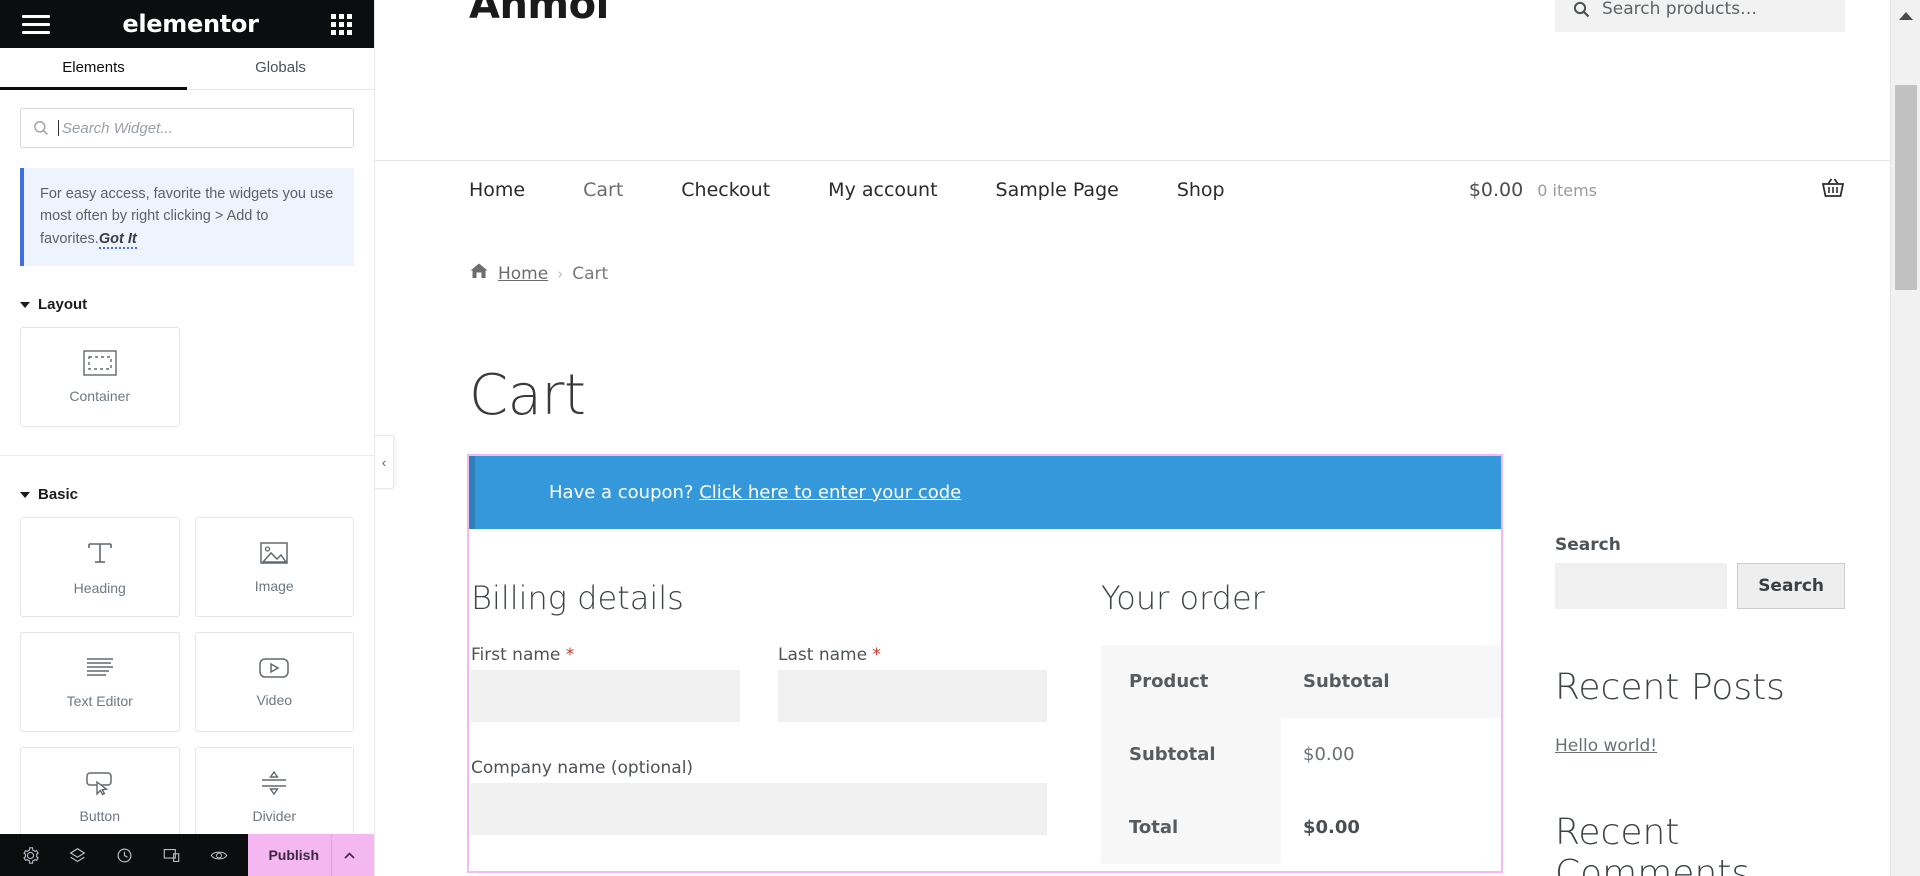 This screenshot has height=876, width=1920. Describe the element at coordinates (1331, 827) in the screenshot. I see `order-total-value: $0.00` at that location.